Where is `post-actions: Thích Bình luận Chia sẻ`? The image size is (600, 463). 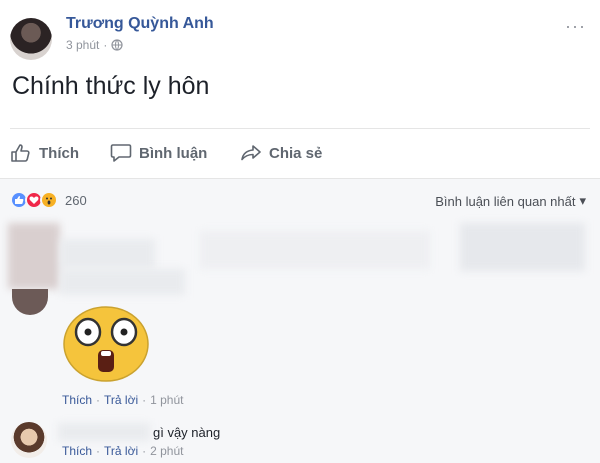 post-actions: Thích Bình luận Chia sẻ is located at coordinates (185, 153).